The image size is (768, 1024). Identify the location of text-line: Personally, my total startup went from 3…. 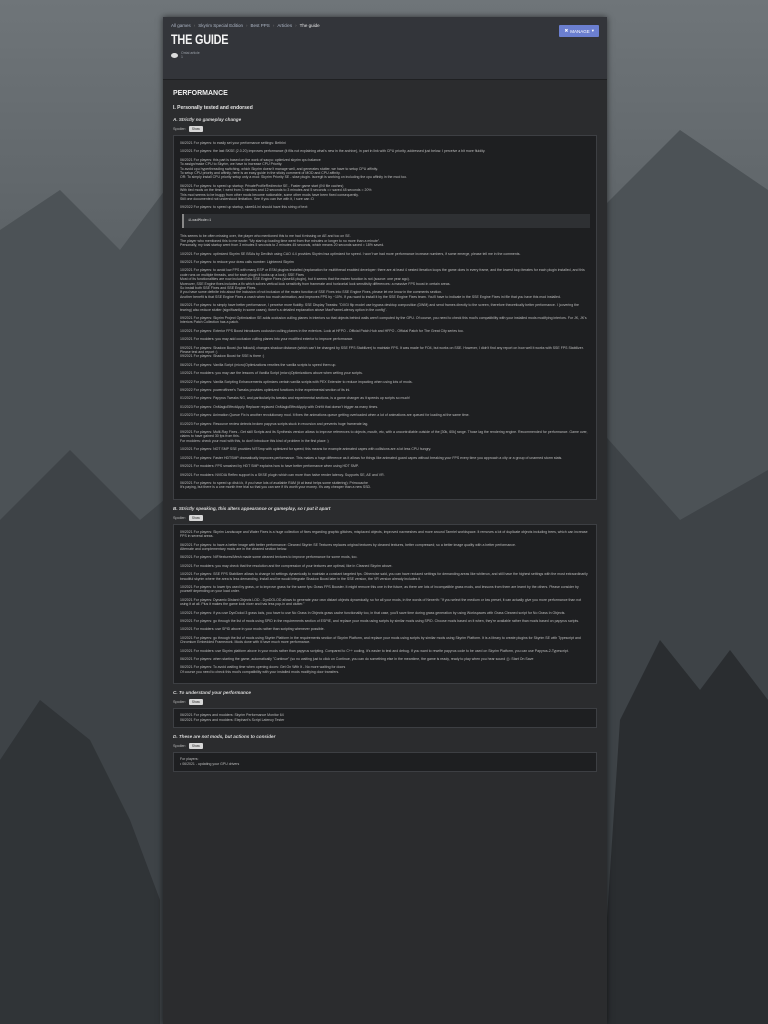
(282, 245).